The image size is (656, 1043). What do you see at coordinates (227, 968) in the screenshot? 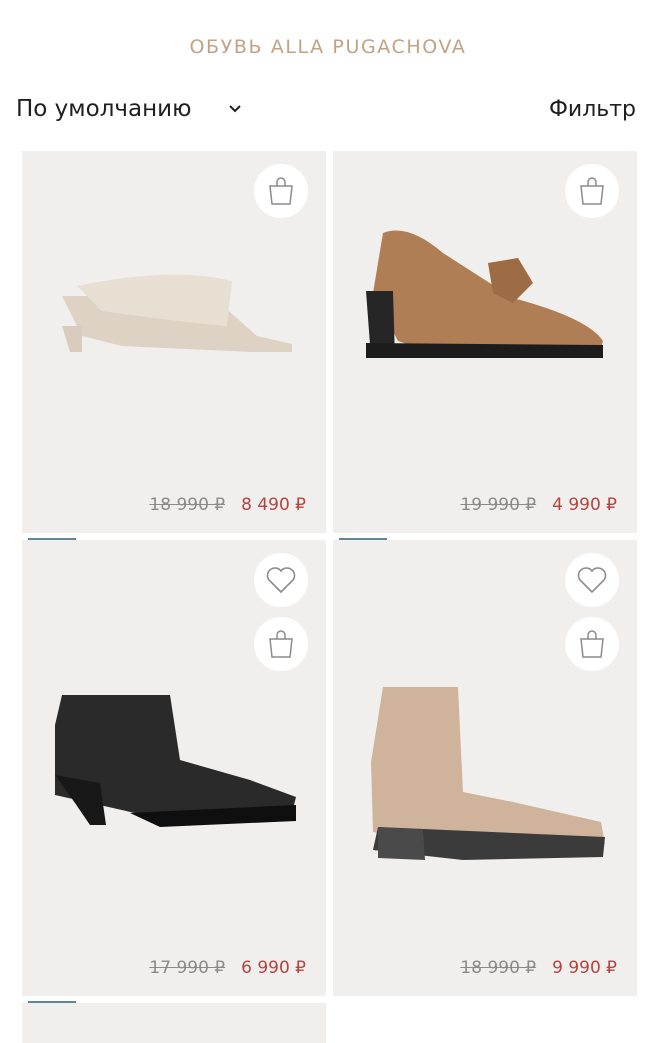
I see `price-row: 17 990 ₽ 6 990 ₽` at bounding box center [227, 968].